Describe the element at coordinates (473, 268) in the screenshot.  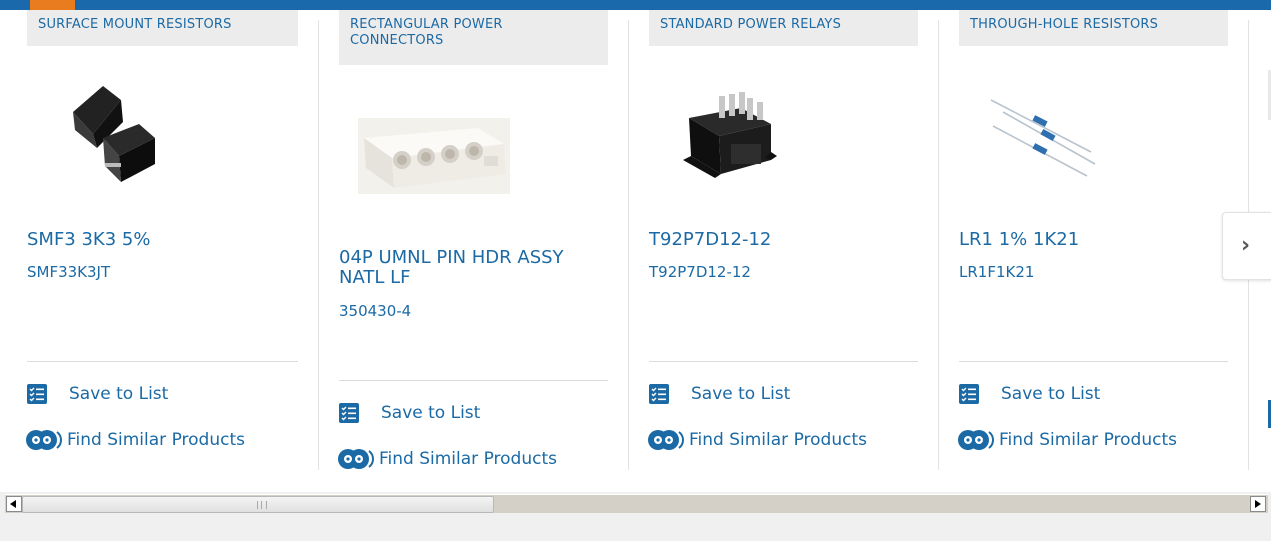
I see `product-name-link: 04P UMNL PIN HDR ASSY NATL LF` at that location.